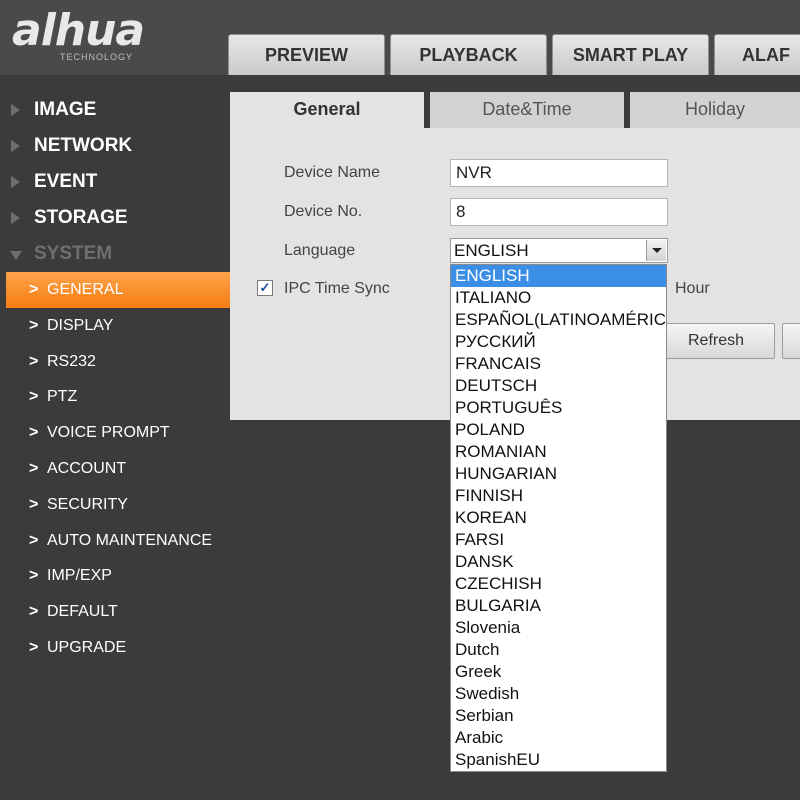 This screenshot has height=800, width=800. Describe the element at coordinates (530, 110) in the screenshot. I see `tab-date-time: Date&Time` at that location.